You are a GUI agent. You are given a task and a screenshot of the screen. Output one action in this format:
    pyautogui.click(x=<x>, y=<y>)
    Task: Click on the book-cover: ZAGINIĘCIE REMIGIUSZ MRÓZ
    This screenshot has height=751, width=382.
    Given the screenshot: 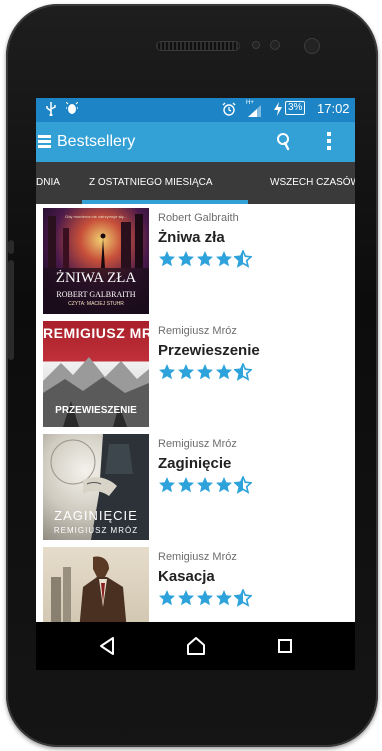 What is the action you would take?
    pyautogui.click(x=96, y=487)
    